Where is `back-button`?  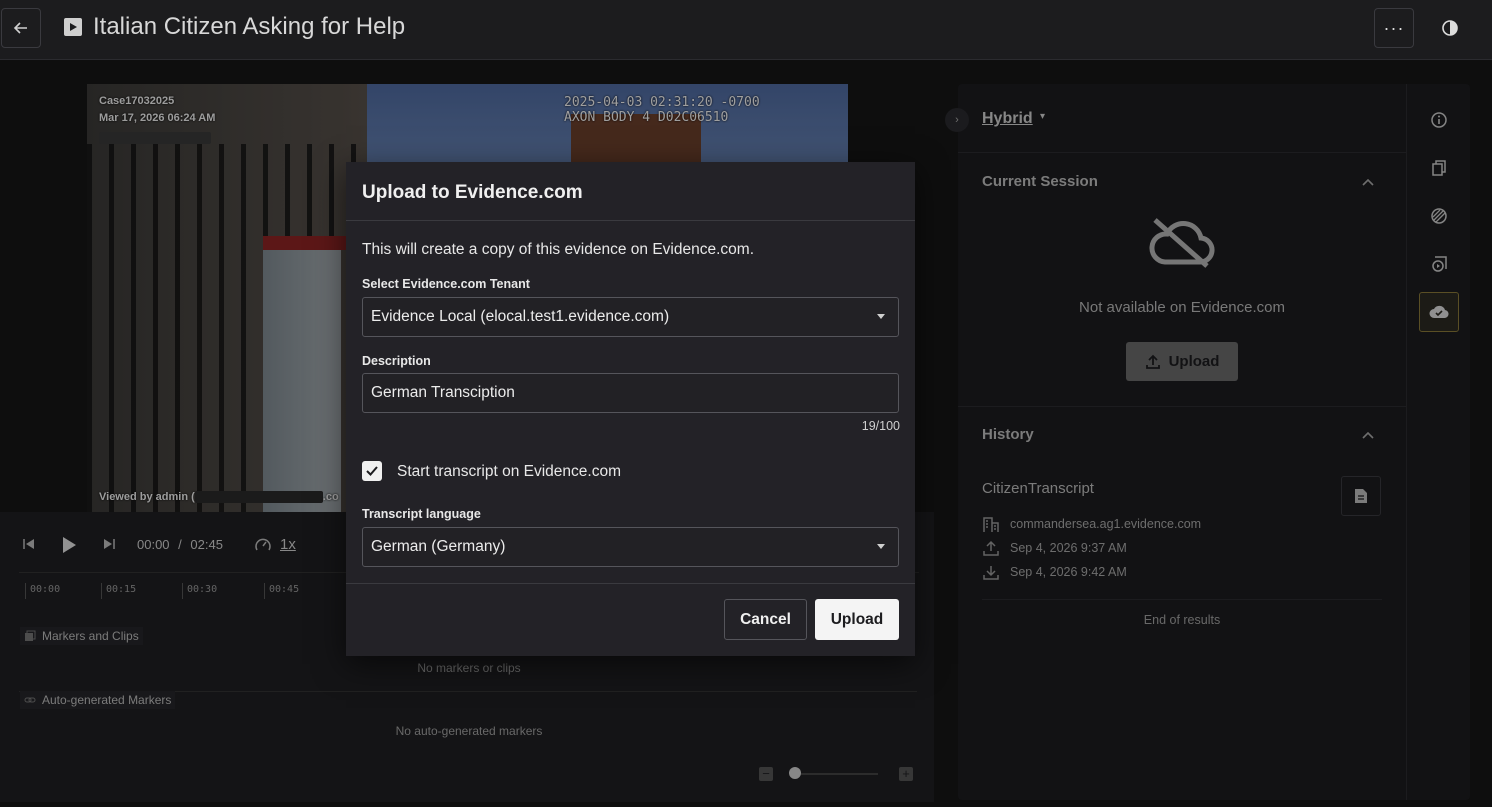
back-button is located at coordinates (21, 28).